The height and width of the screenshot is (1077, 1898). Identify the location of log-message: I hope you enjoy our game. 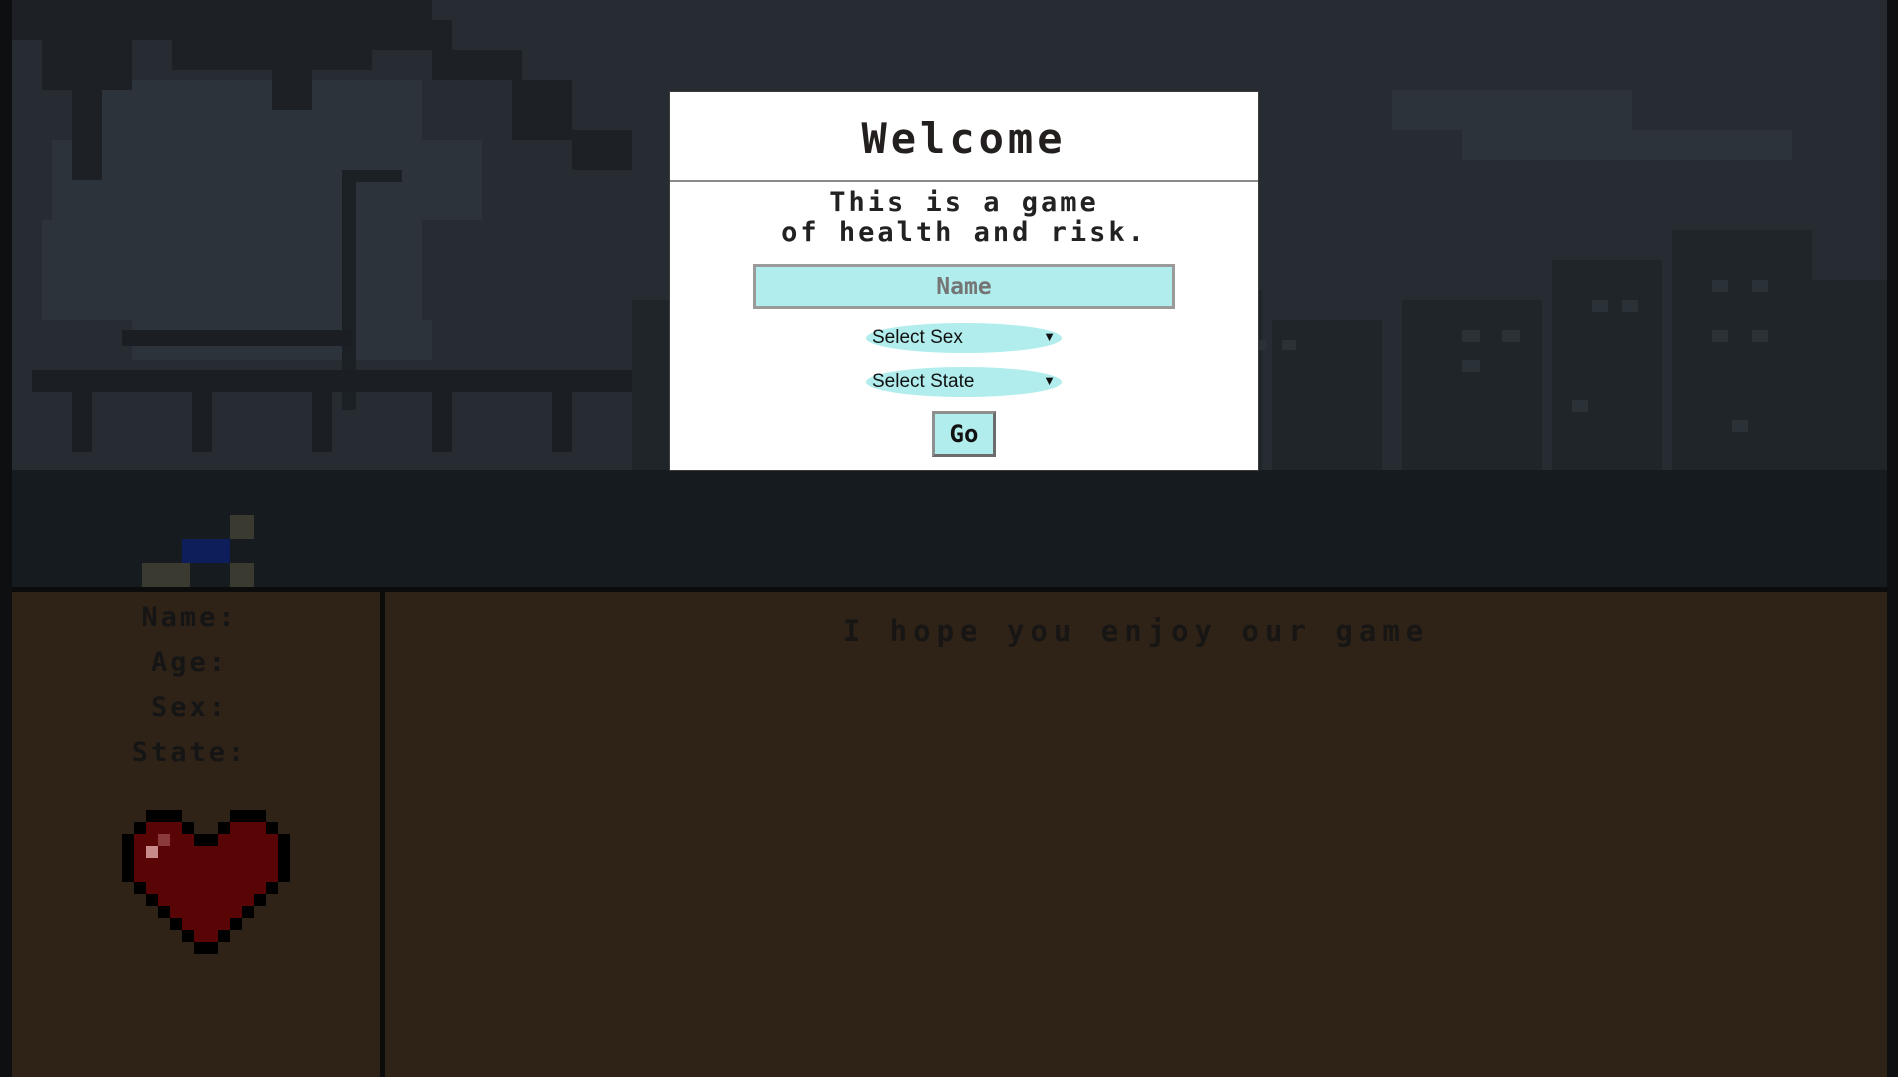
(1136, 631).